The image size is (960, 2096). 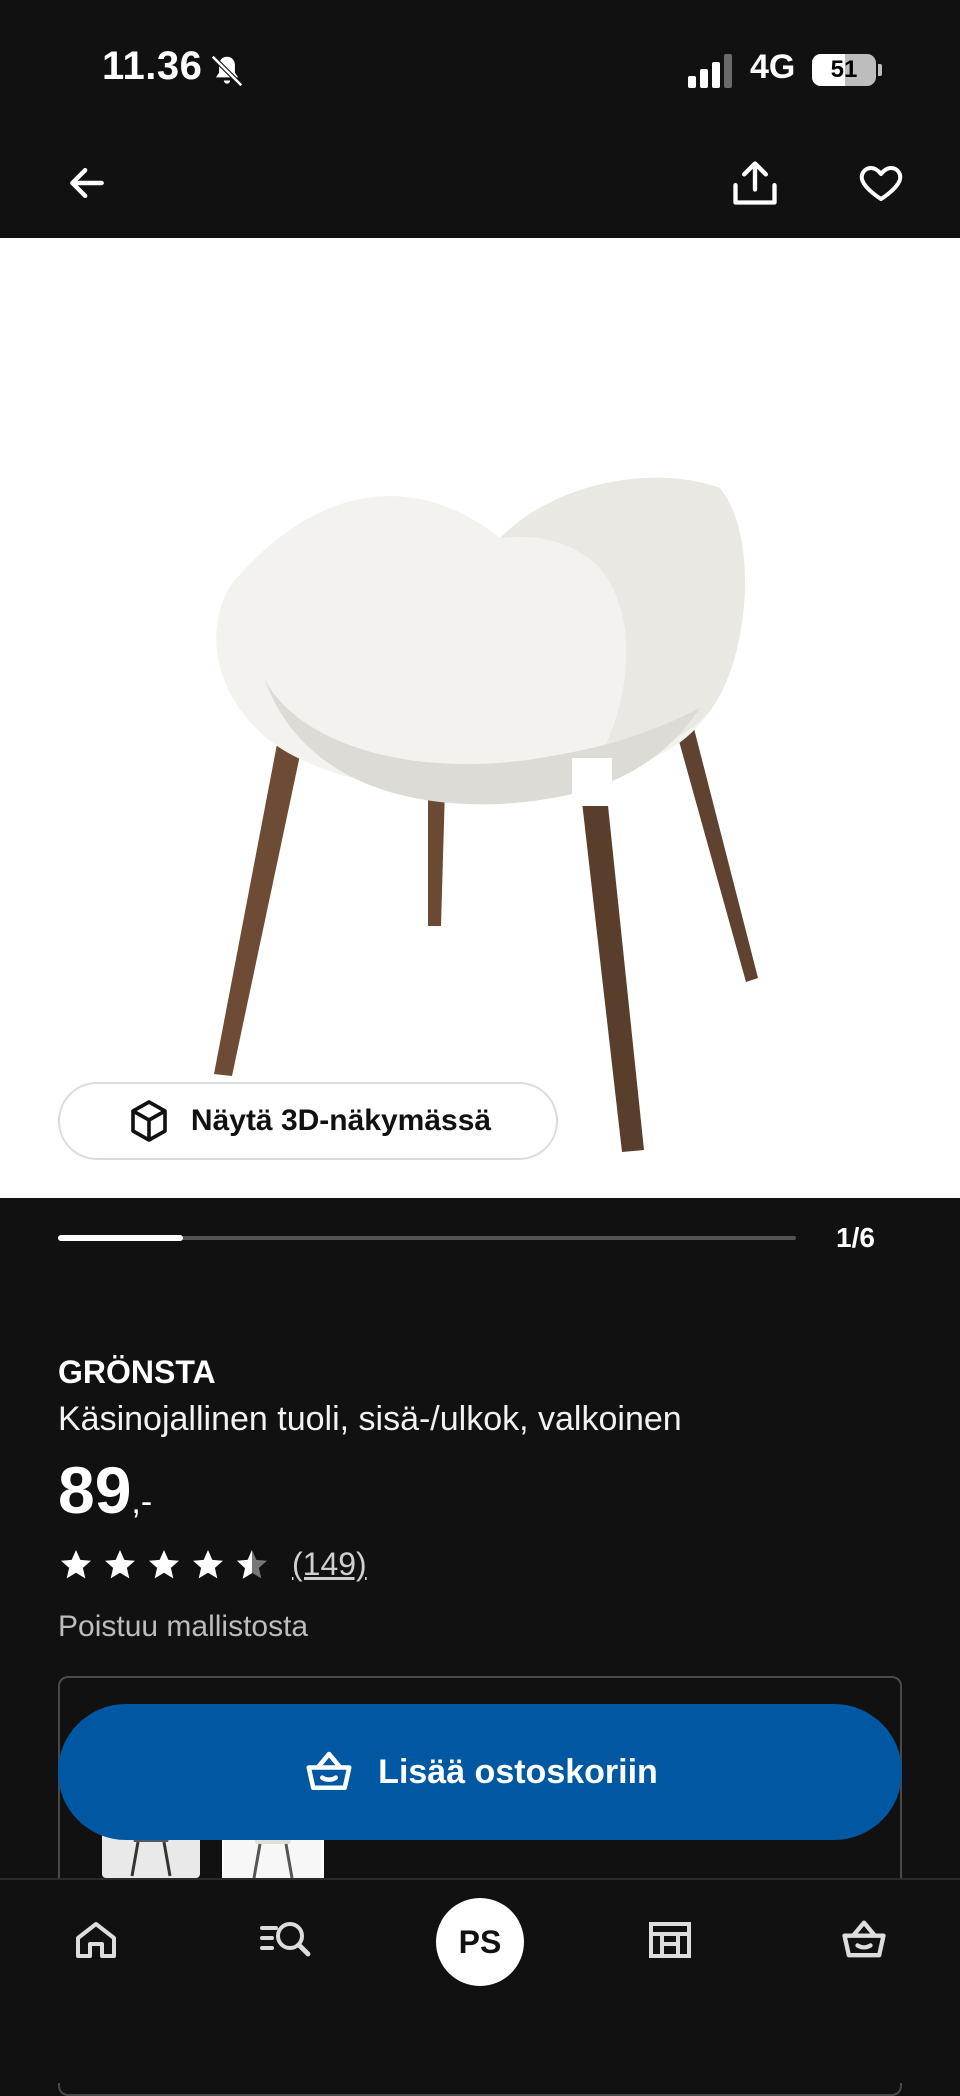 I want to click on heart-icon, so click(x=881, y=183).